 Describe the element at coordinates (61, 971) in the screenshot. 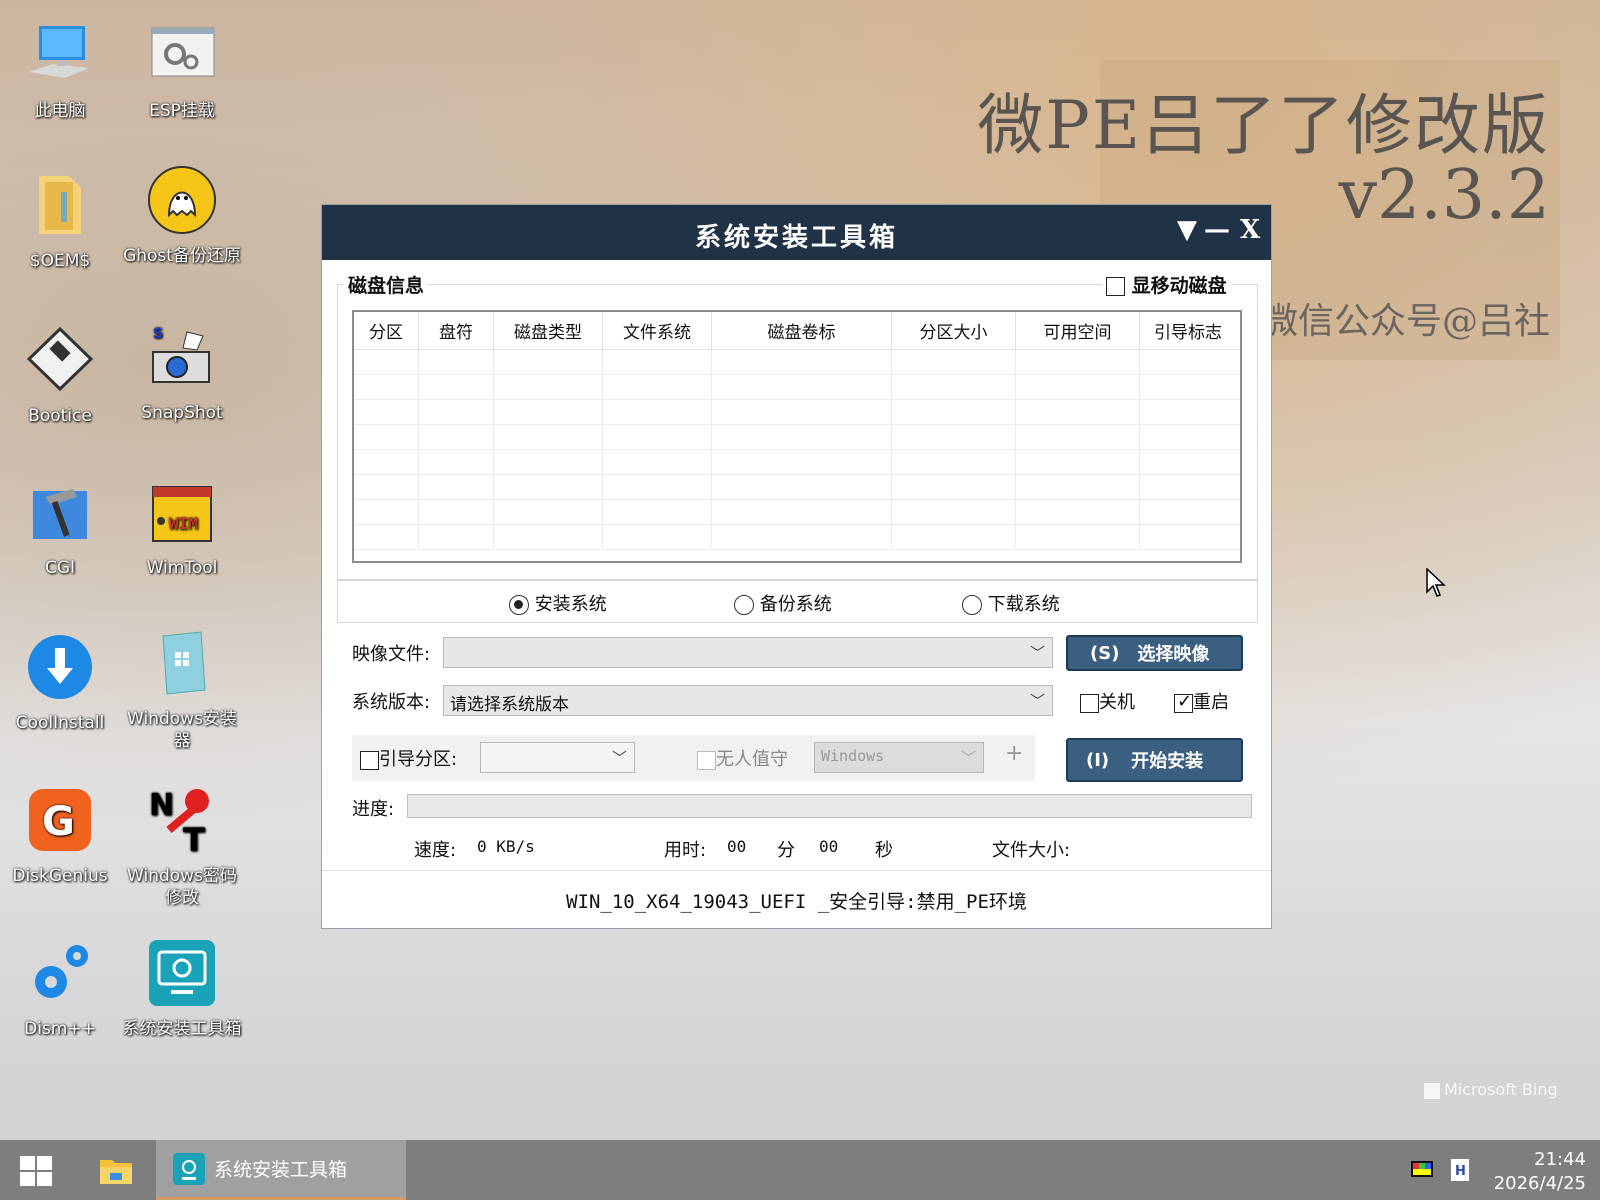

I see `gear-pair-icon` at that location.